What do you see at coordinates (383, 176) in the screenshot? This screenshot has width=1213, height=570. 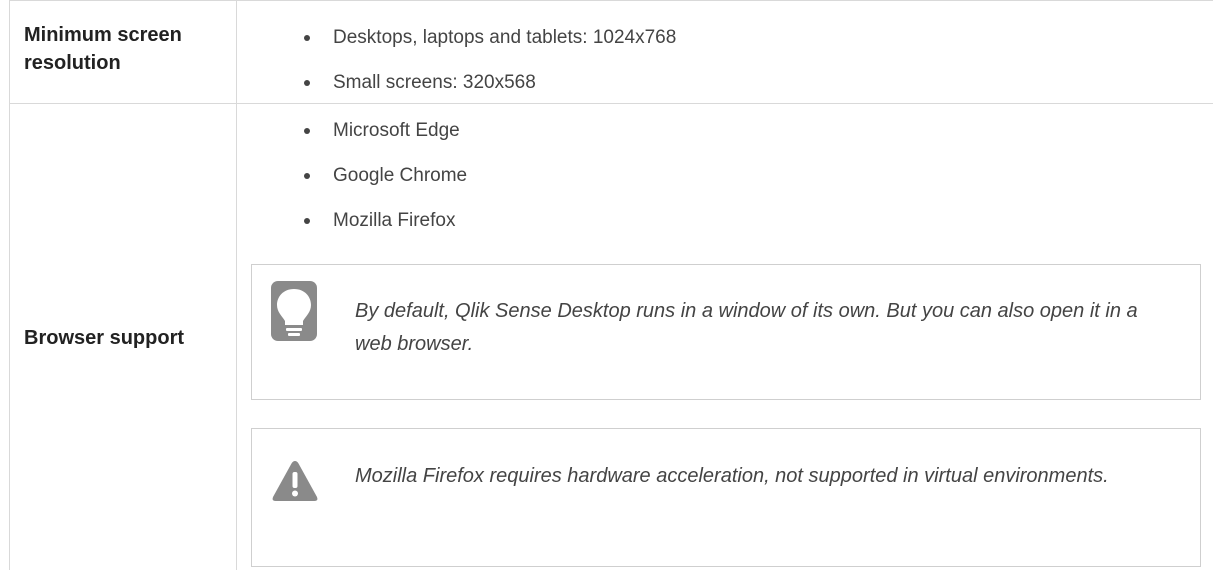 I see `list-item: Google Chrome` at bounding box center [383, 176].